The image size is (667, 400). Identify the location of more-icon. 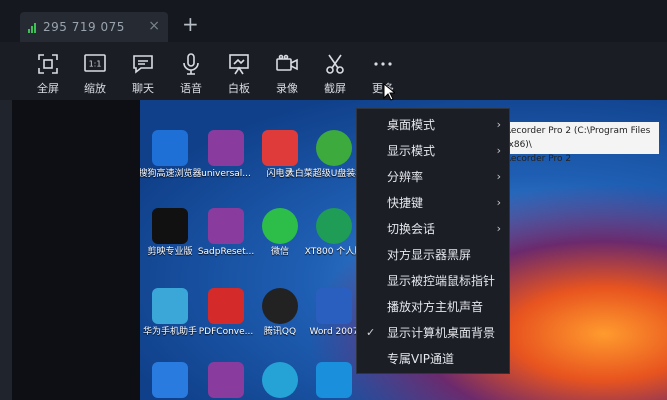
(383, 64).